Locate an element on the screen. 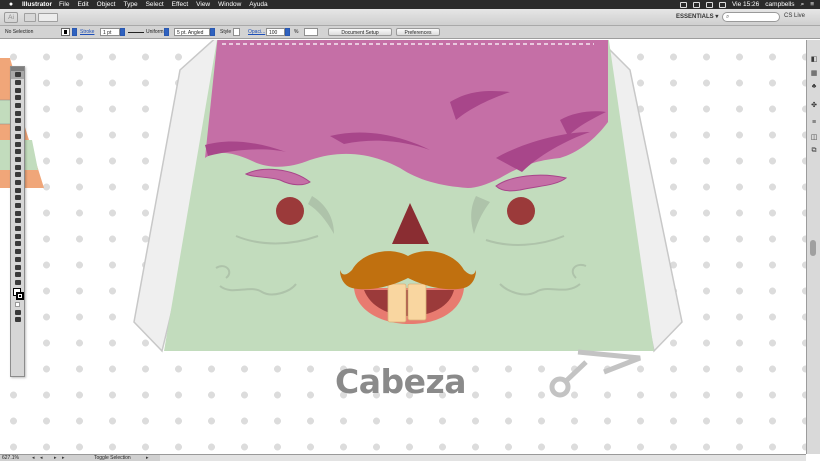  menubar-user: campbells is located at coordinates (779, 4).